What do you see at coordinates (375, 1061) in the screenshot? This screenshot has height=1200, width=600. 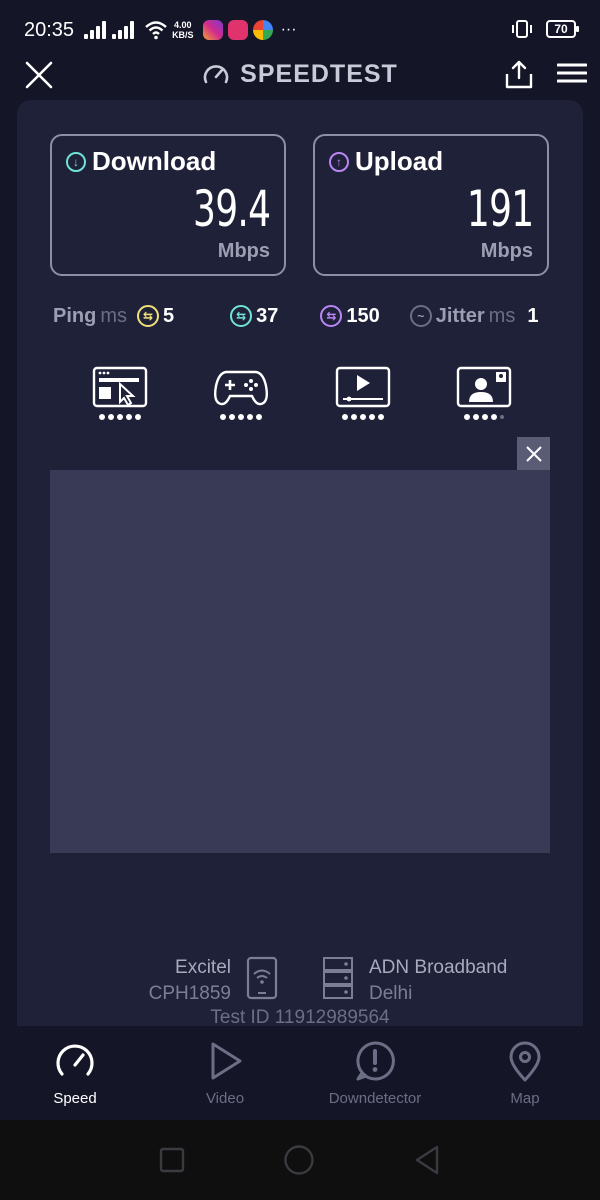 I see `alert-icon` at bounding box center [375, 1061].